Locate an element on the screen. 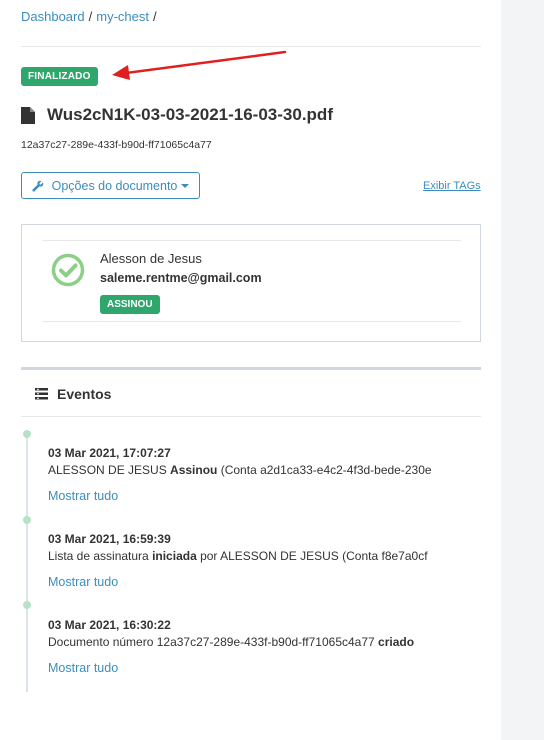  document-status-badge: FINALIZADO is located at coordinates (59, 76).